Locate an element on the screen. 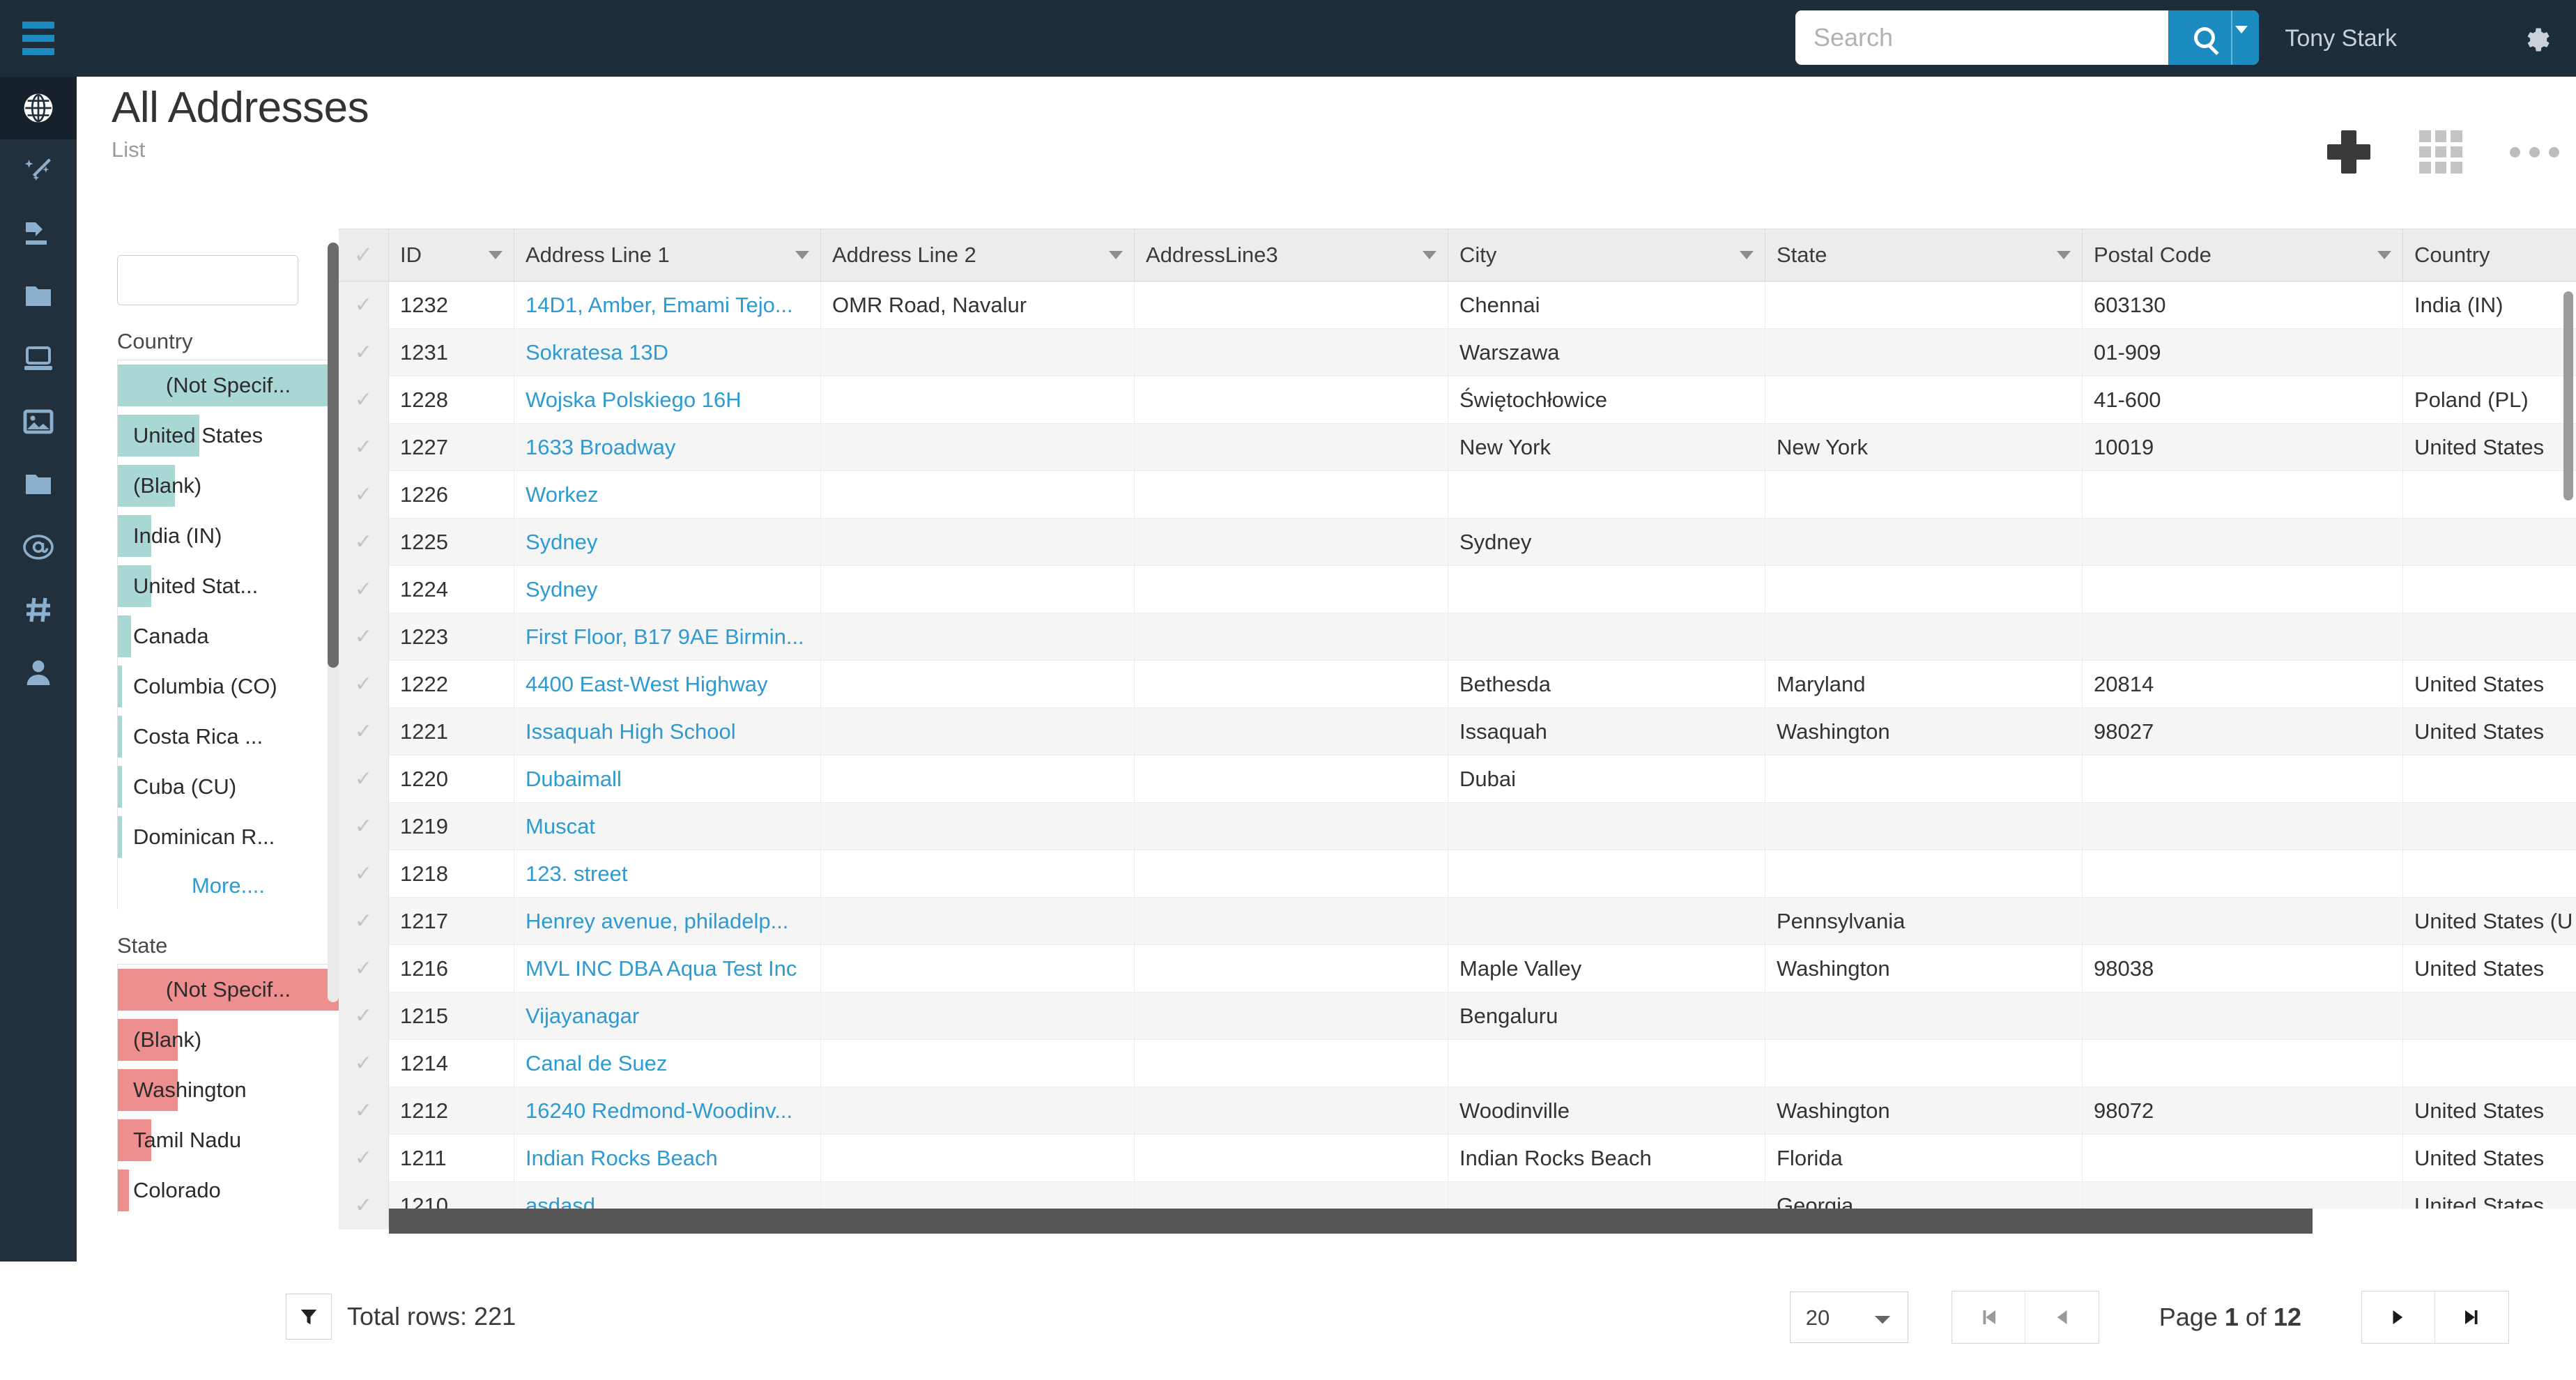 The height and width of the screenshot is (1380, 2576). nav-item-globe is located at coordinates (38, 108).